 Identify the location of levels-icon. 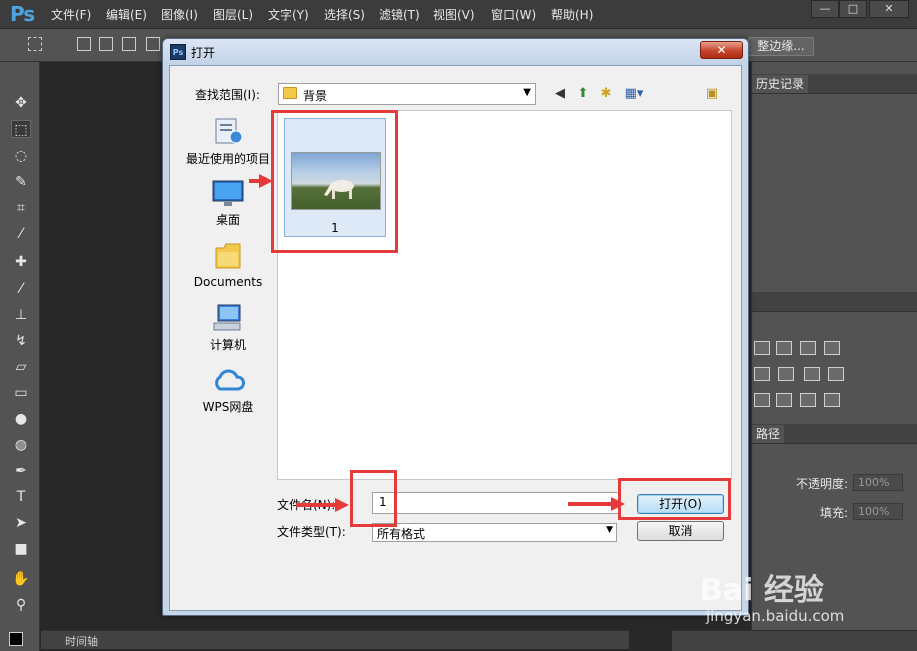
(784, 348).